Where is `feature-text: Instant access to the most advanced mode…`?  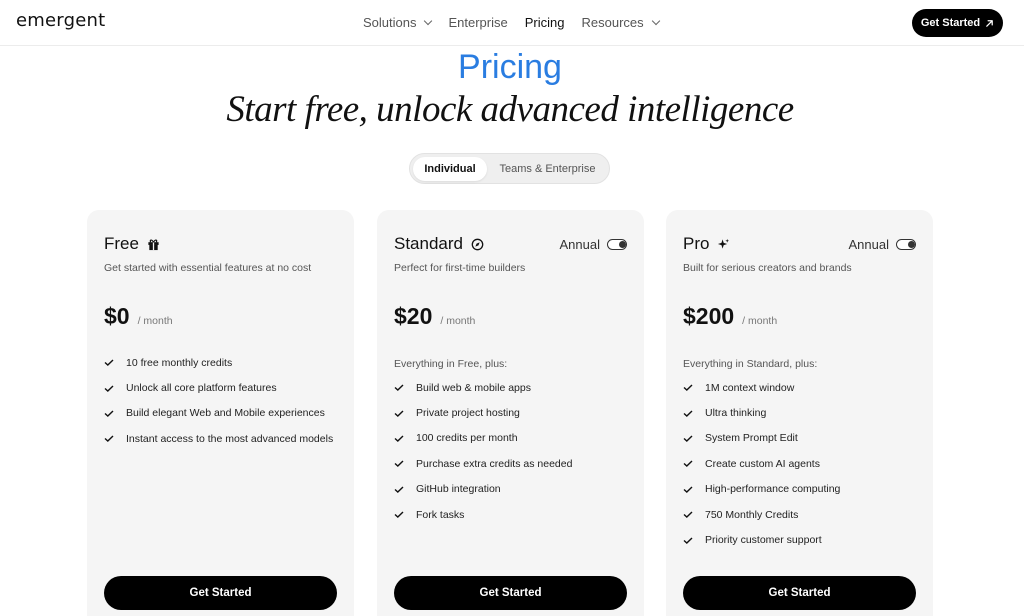
feature-text: Instant access to the most advanced mode… is located at coordinates (230, 438).